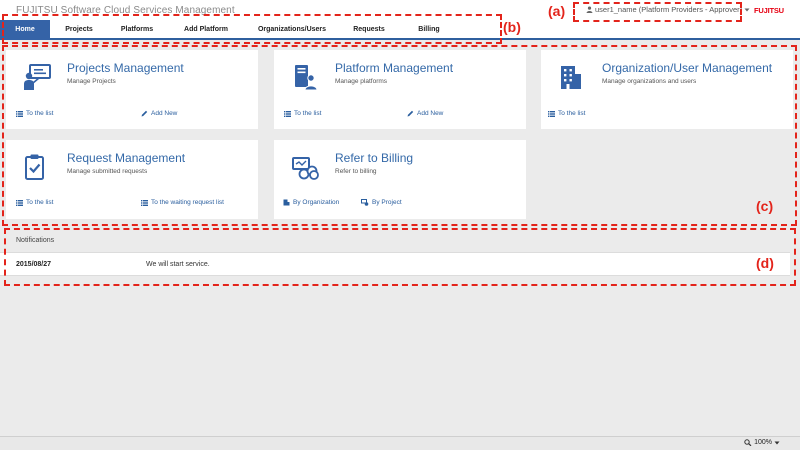  Describe the element at coordinates (765, 263) in the screenshot. I see `annotation-label-d: (d)` at that location.